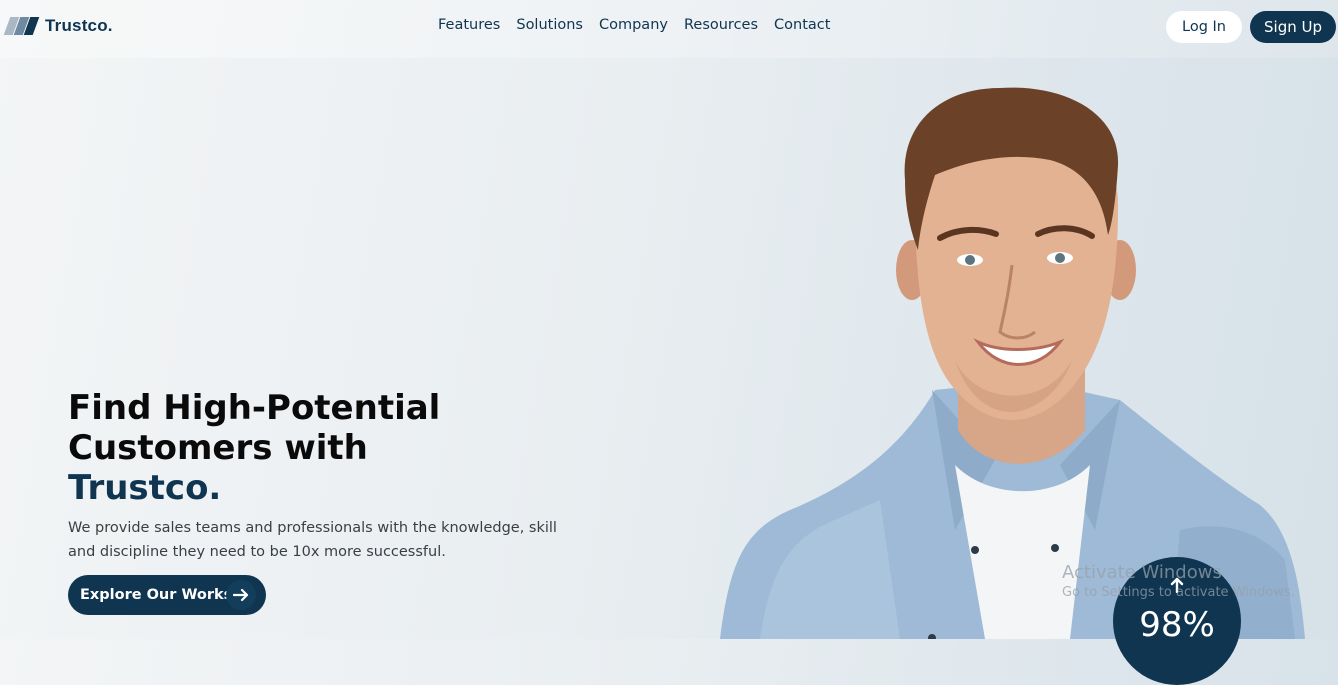  I want to click on hero-title-line1: Find High-Potential, so click(254, 408).